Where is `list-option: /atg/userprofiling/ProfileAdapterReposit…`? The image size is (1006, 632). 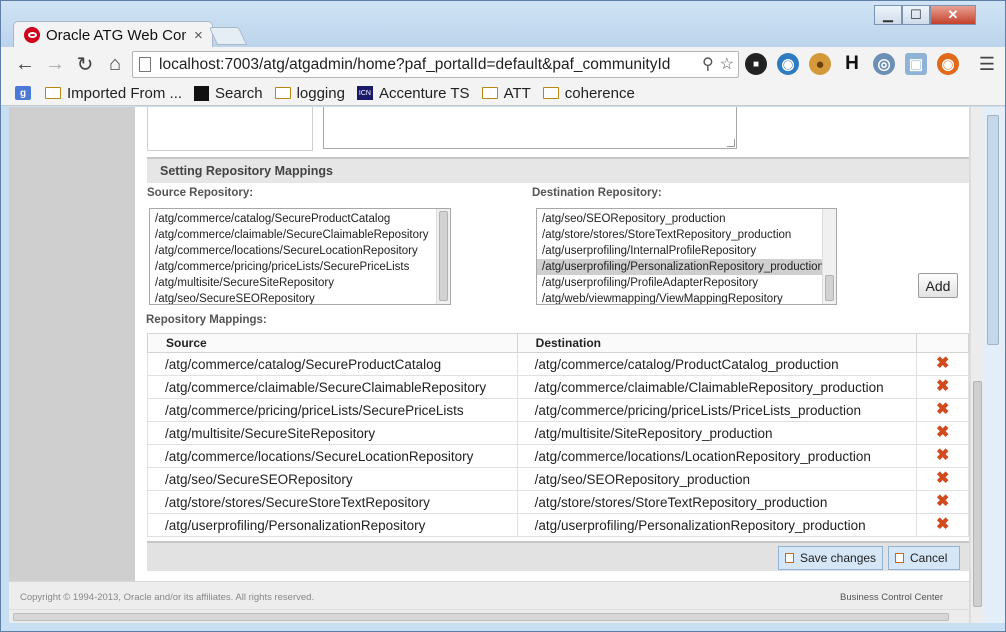 list-option: /atg/userprofiling/ProfileAdapterReposit… is located at coordinates (686, 283).